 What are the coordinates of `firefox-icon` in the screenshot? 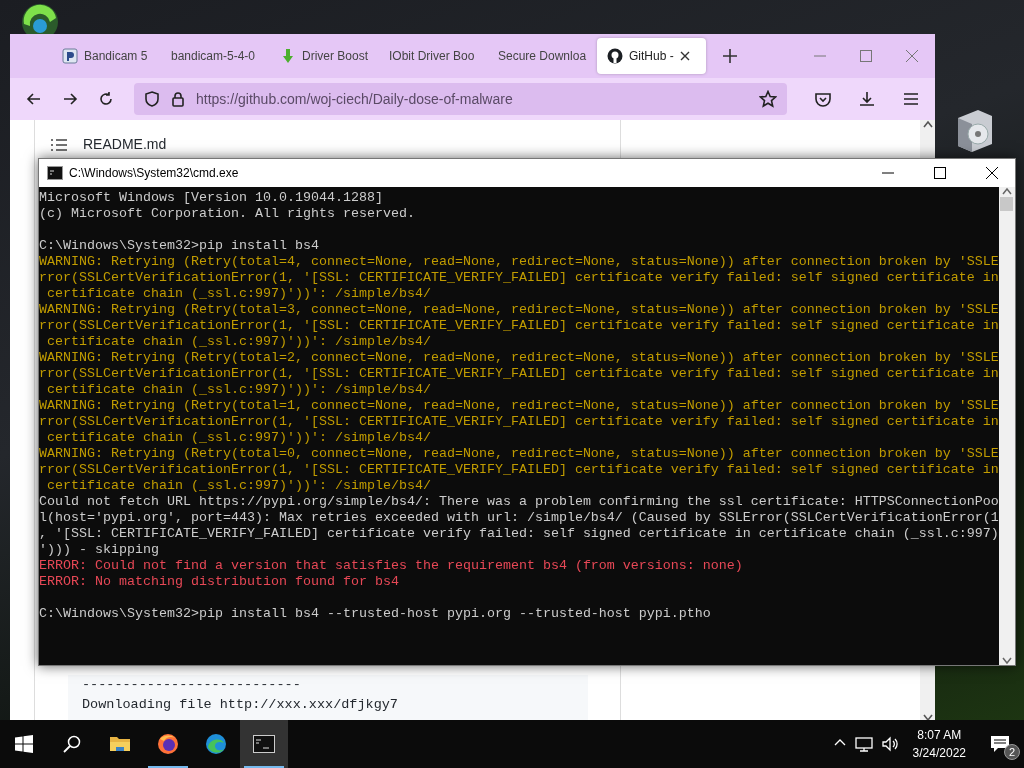 It's located at (168, 744).